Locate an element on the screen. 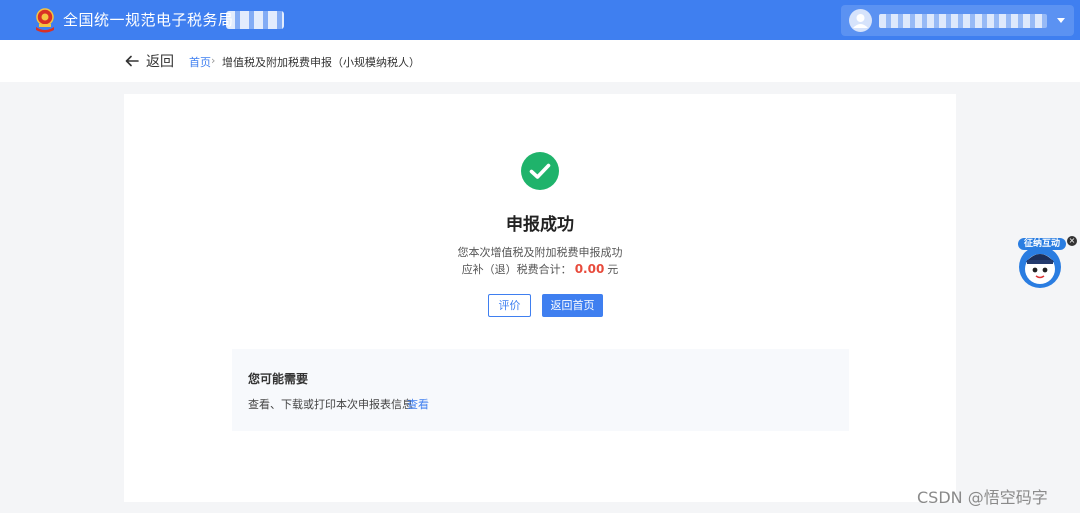 This screenshot has width=1080, height=513. user-menu is located at coordinates (957, 20).